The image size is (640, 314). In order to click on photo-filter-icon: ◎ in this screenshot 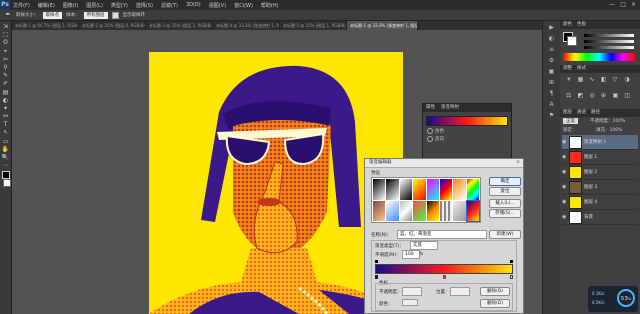, I will do `click(594, 99)`.